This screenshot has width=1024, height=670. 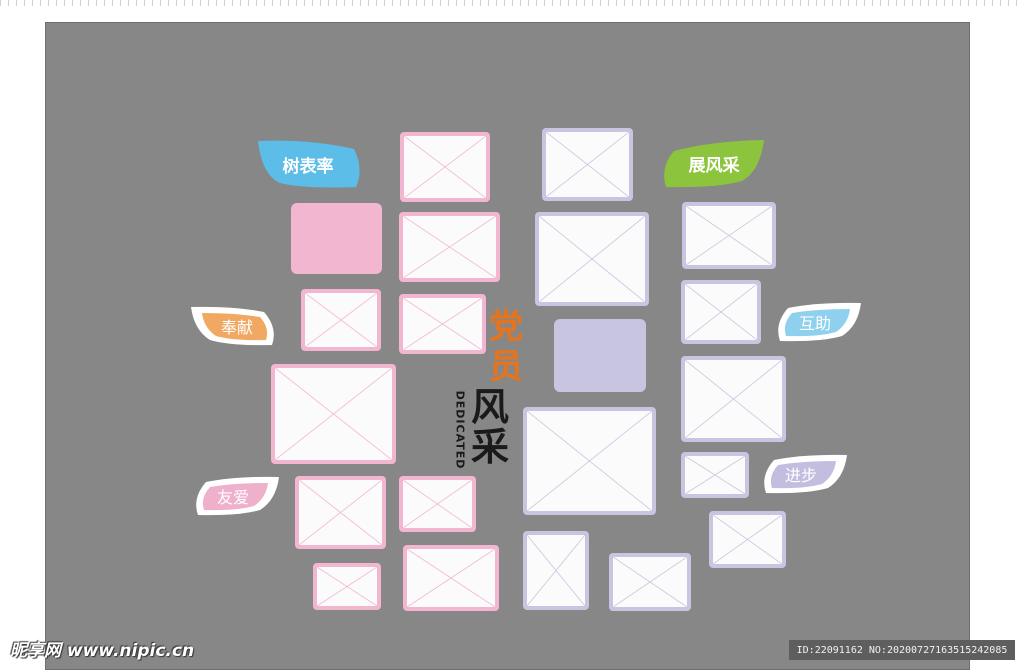 What do you see at coordinates (506, 367) in the screenshot?
I see `title-char-yuan: 员` at bounding box center [506, 367].